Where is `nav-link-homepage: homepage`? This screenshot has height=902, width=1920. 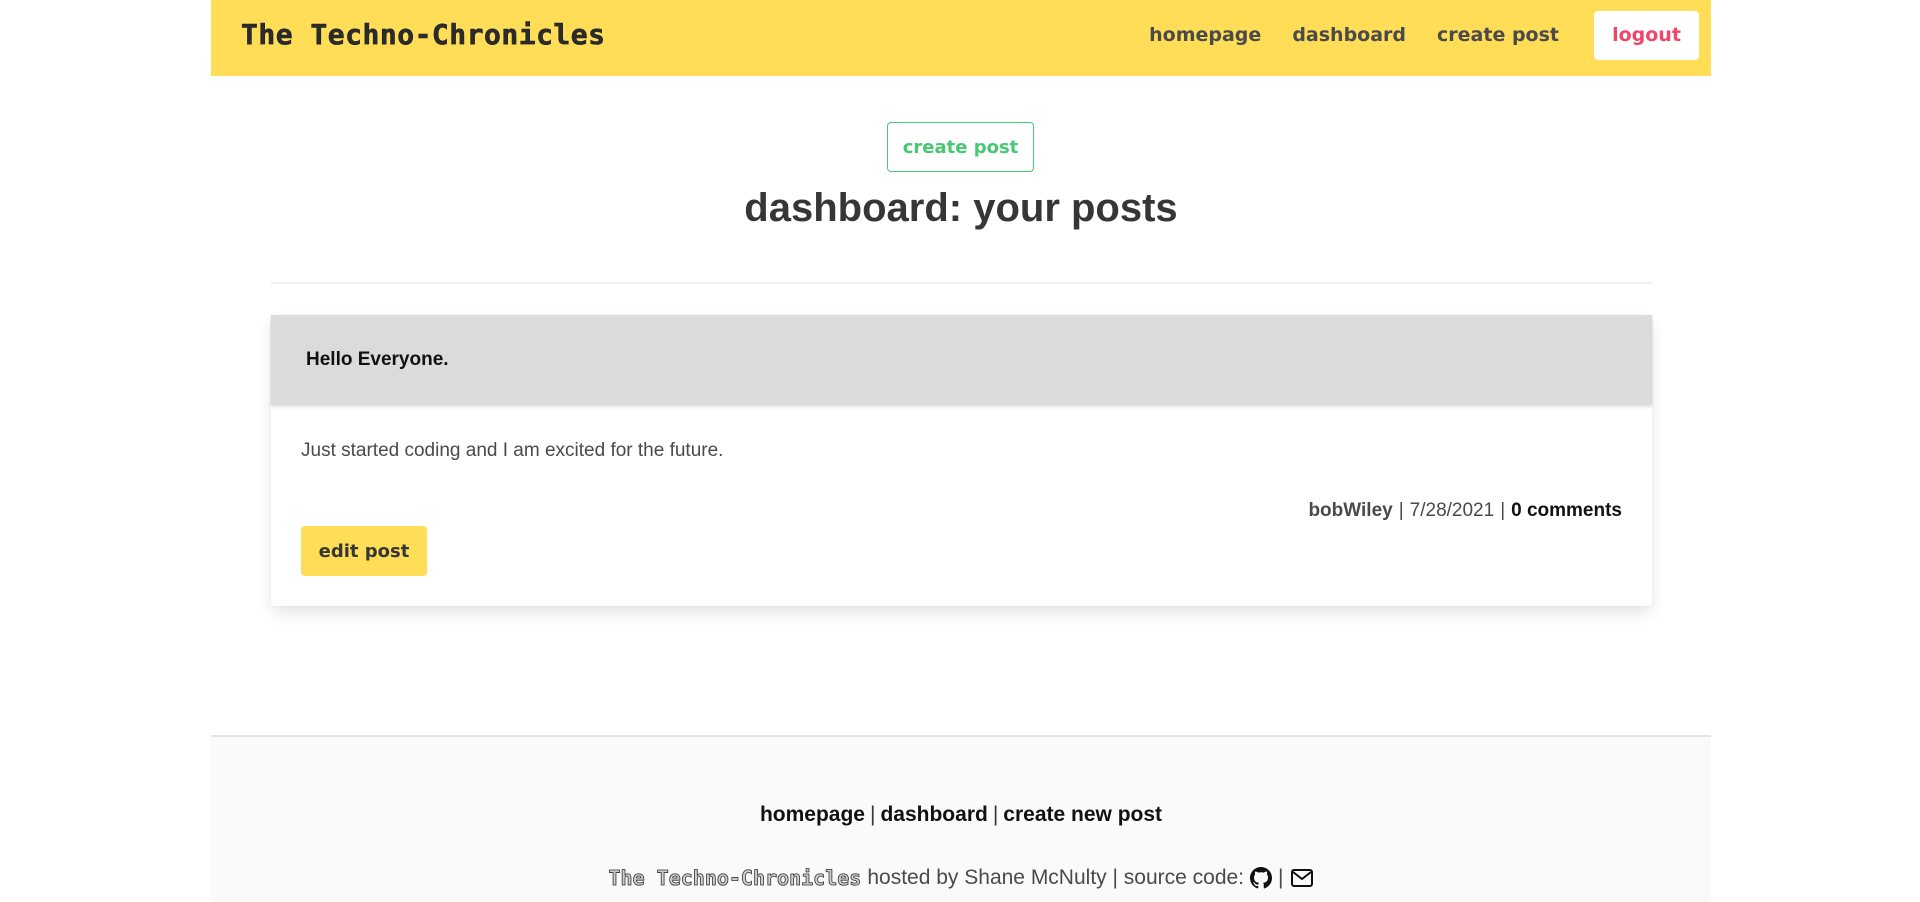
nav-link-homepage: homepage is located at coordinates (1205, 35).